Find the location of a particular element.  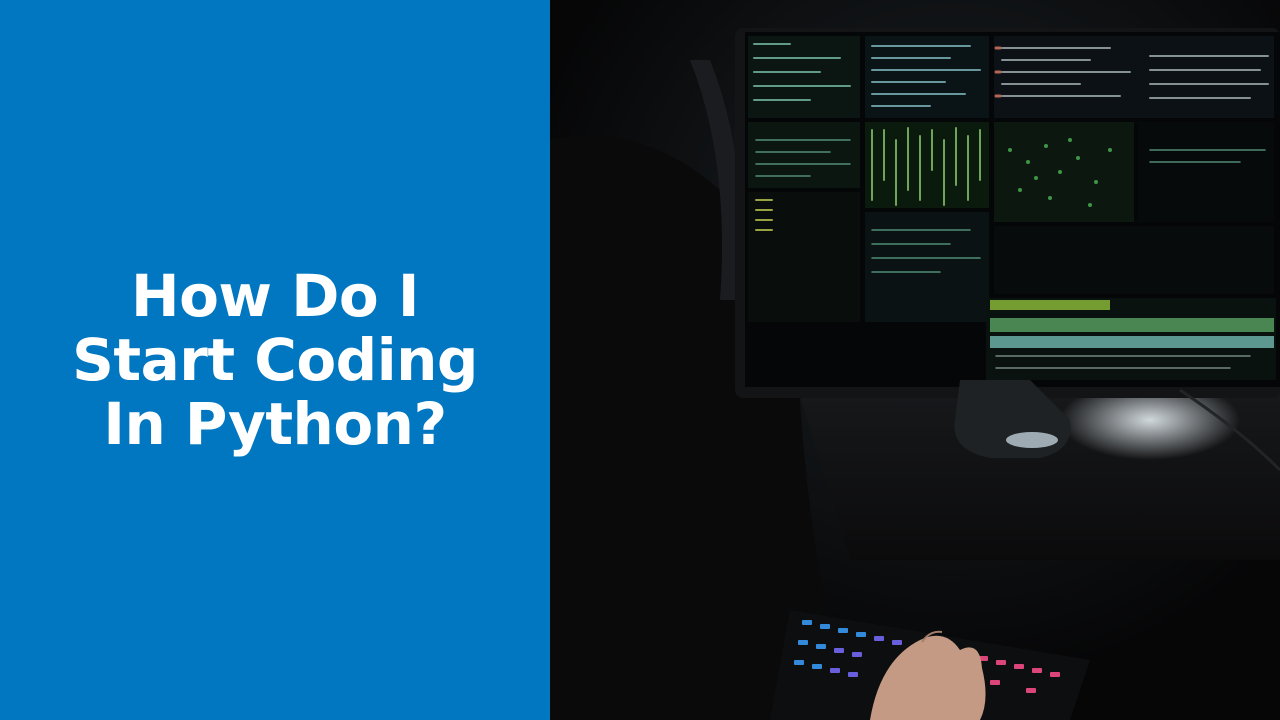

page-title: How Do I Start Coding In Python? is located at coordinates (275, 360).